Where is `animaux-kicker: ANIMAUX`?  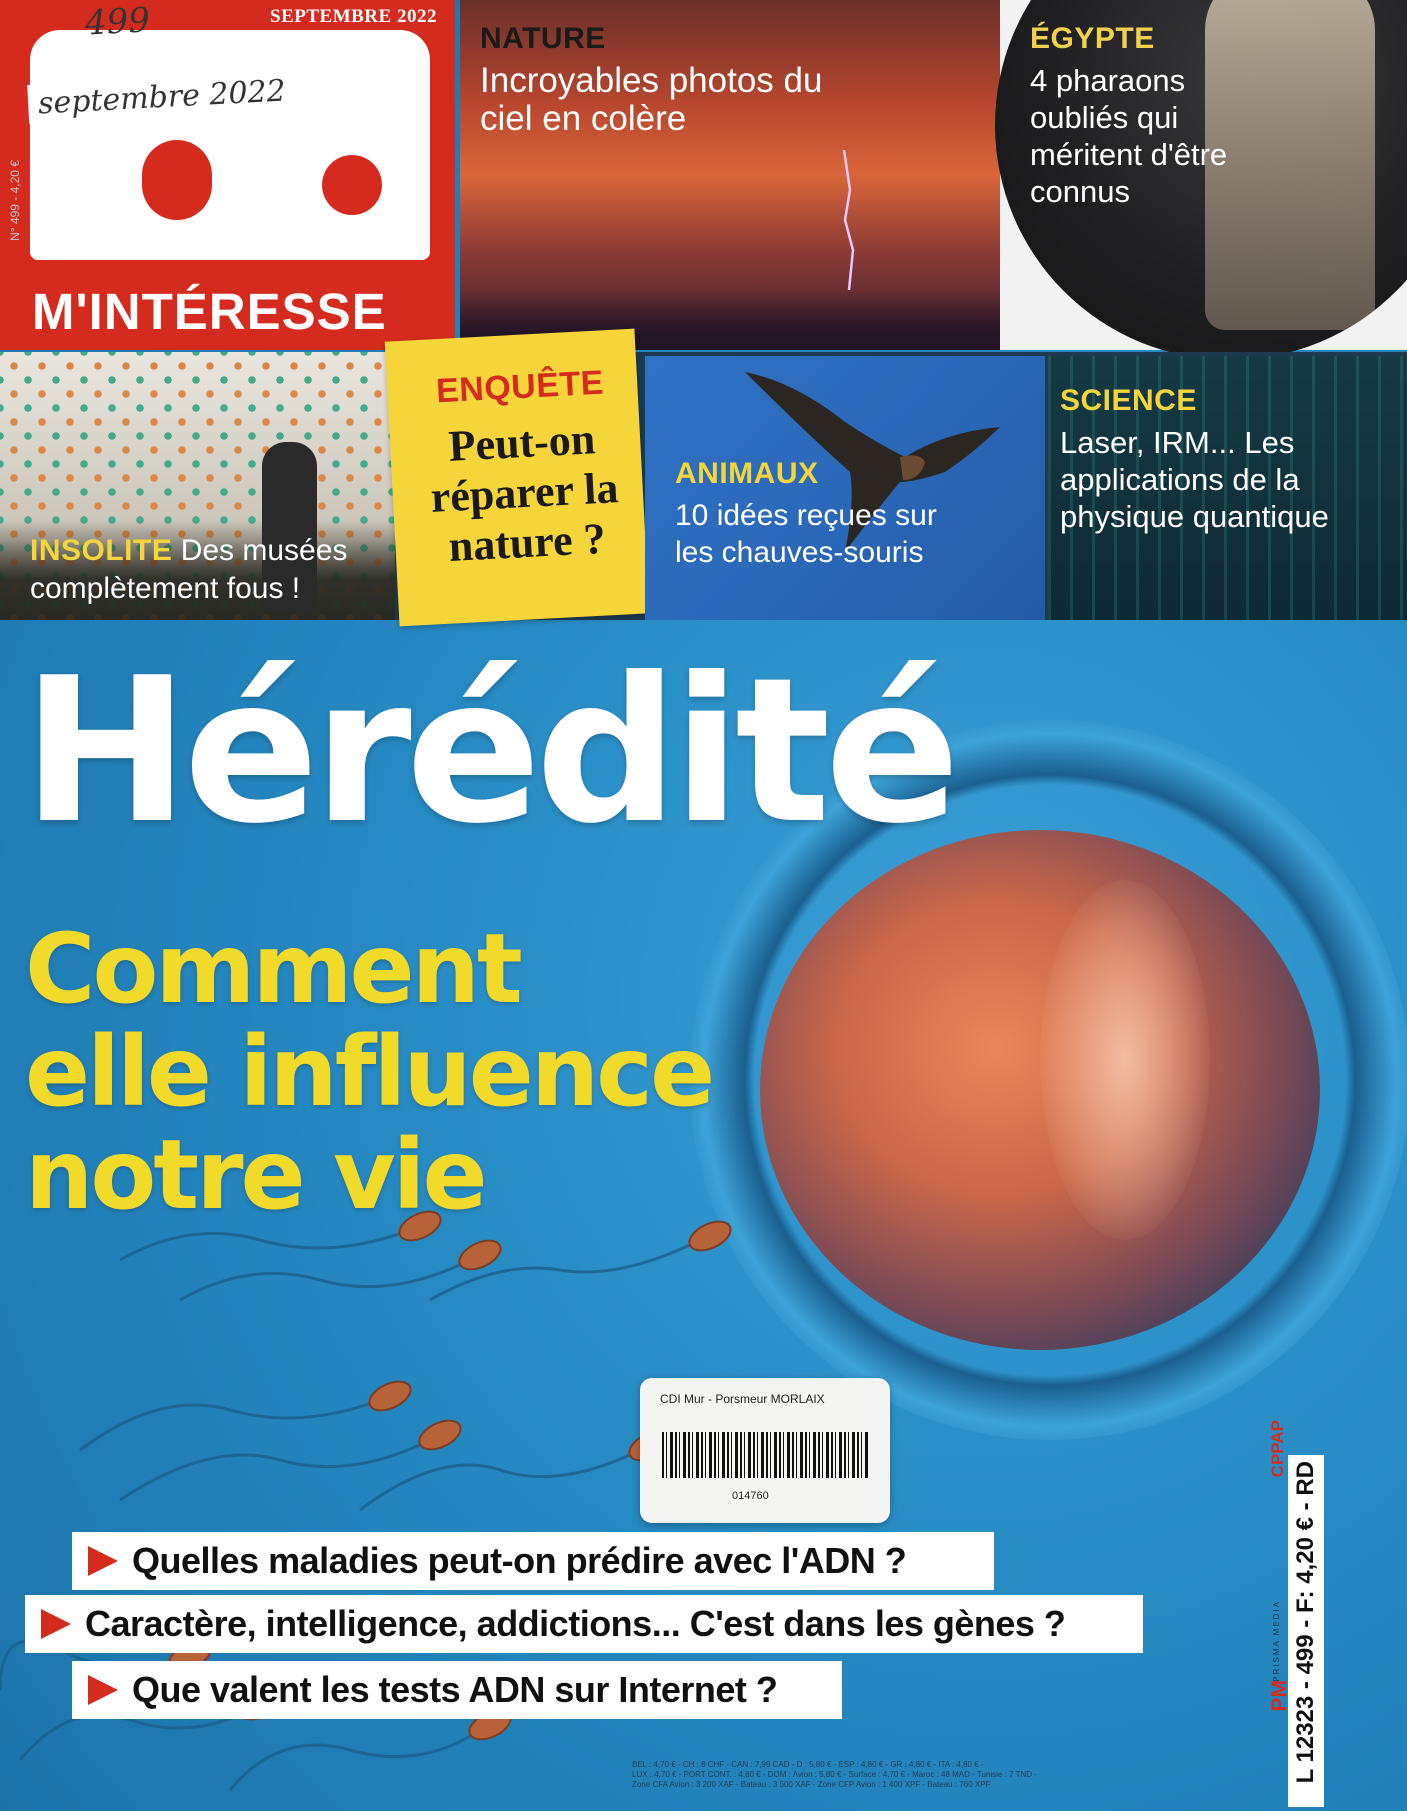 animaux-kicker: ANIMAUX is located at coordinates (747, 473).